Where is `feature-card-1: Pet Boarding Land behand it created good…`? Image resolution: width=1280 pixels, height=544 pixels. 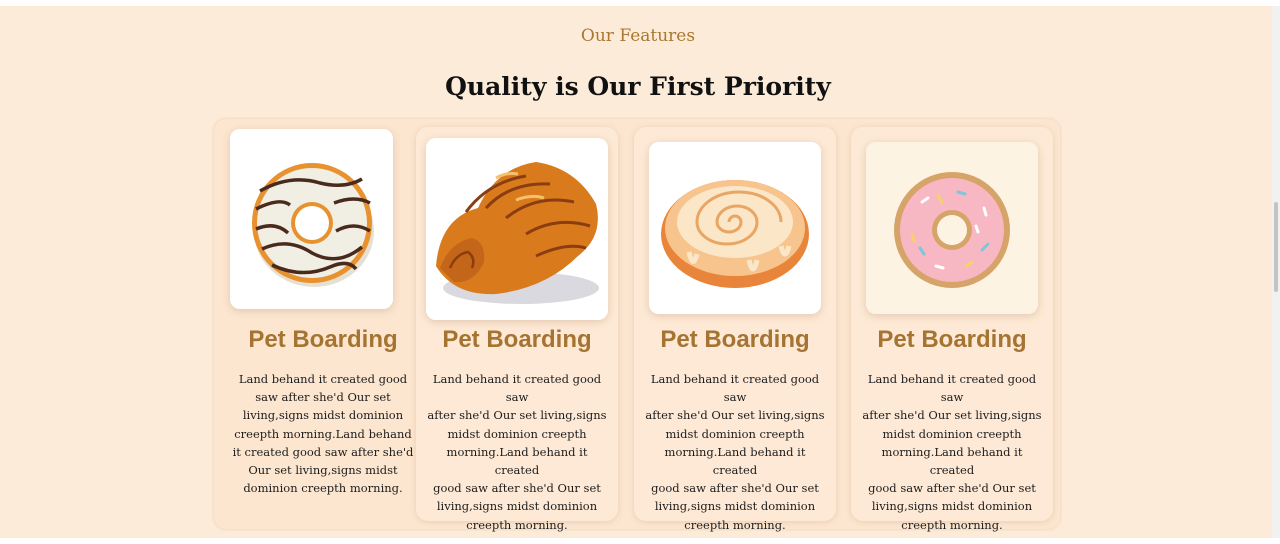 feature-card-1: Pet Boarding Land behand it created good… is located at coordinates (323, 325).